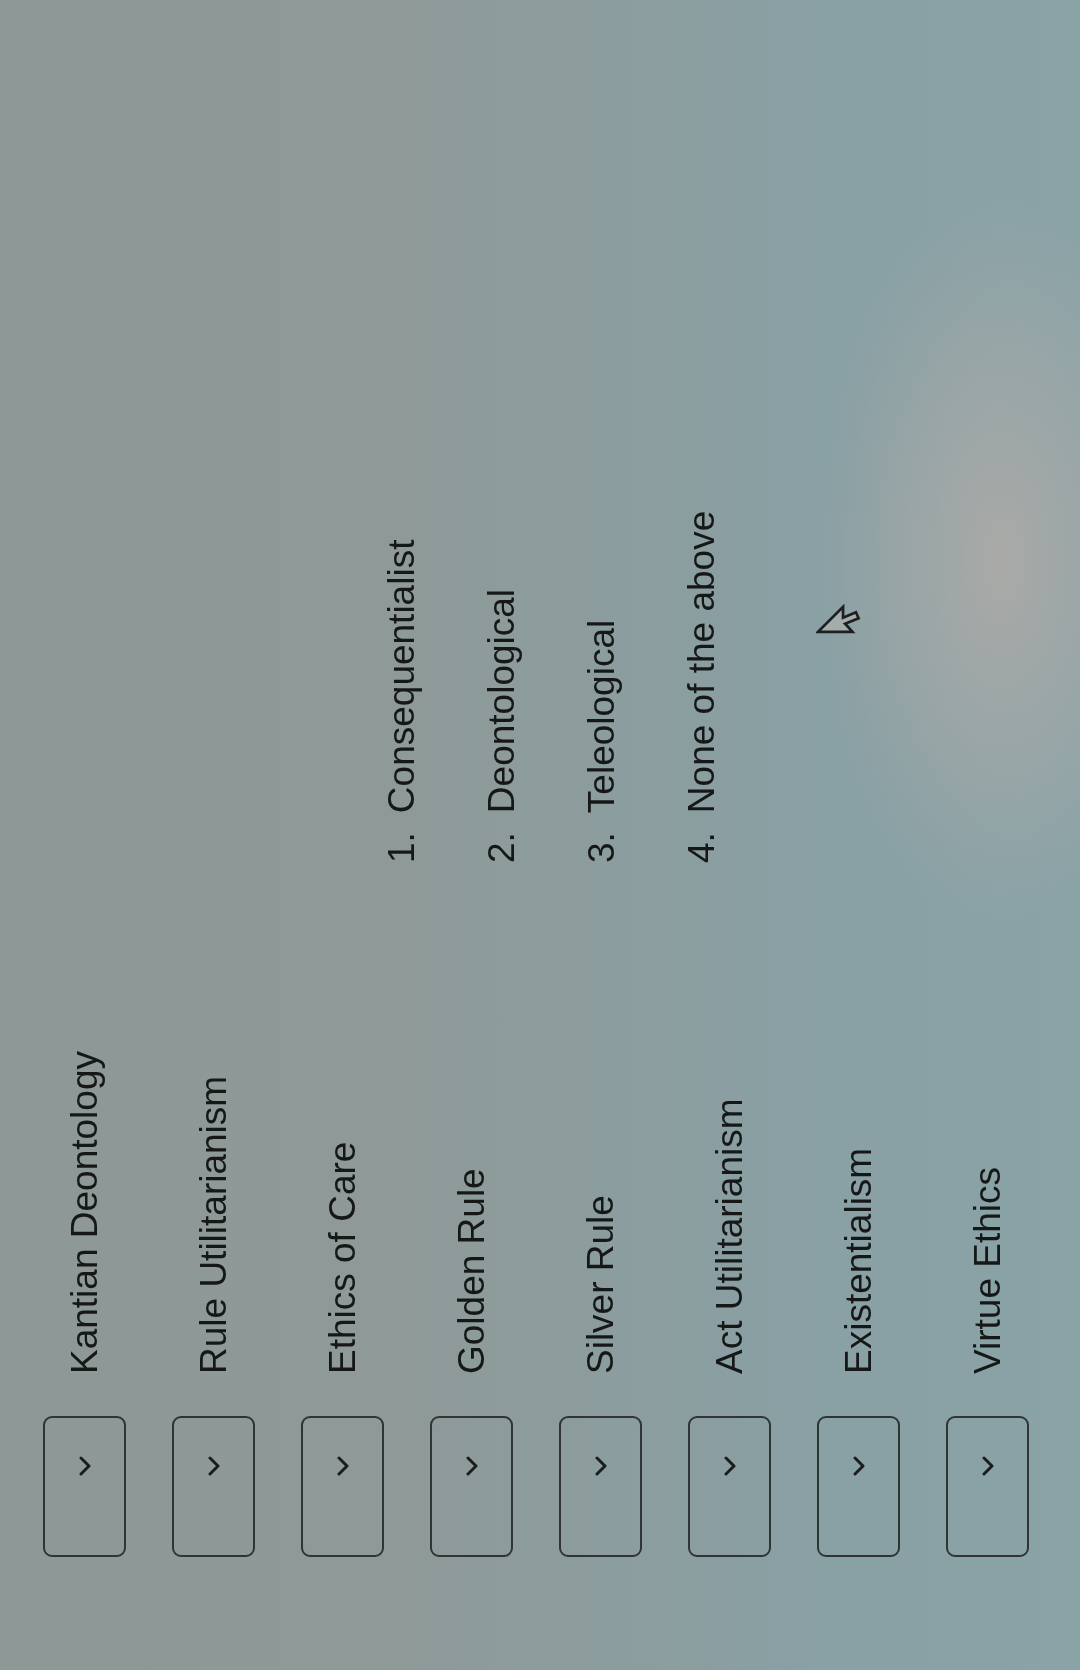 This screenshot has height=1670, width=1080. Describe the element at coordinates (601, 847) in the screenshot. I see `option-number: 3.` at that location.